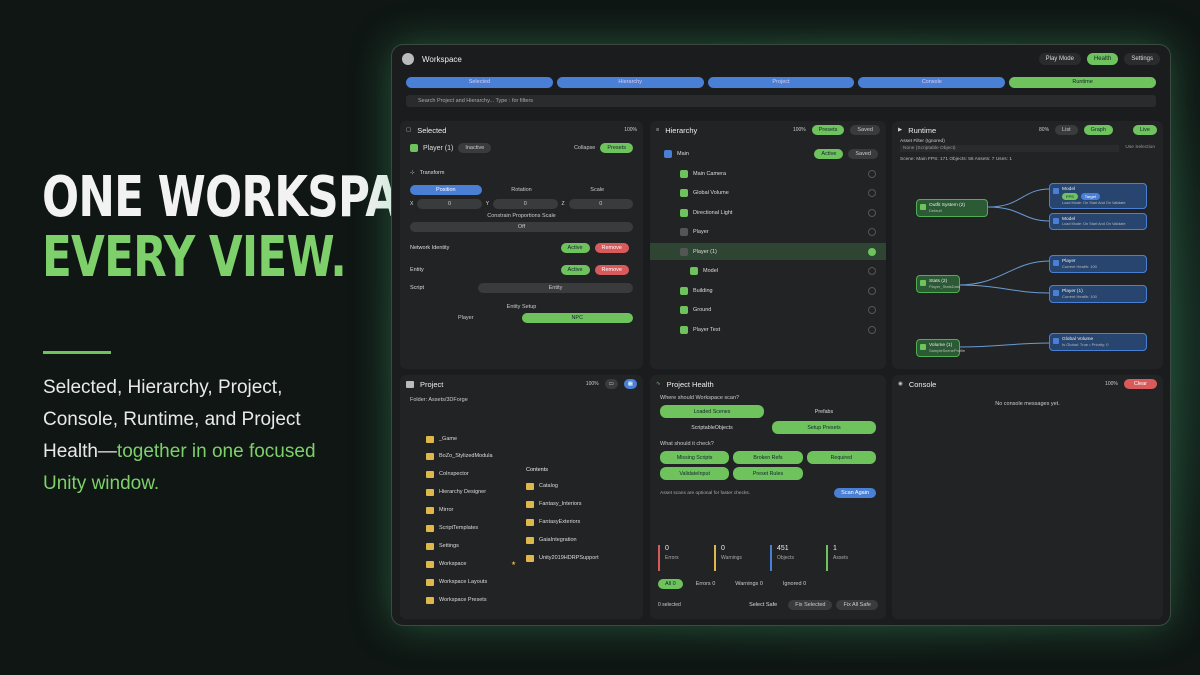  I want to click on list-item: Building, so click(768, 290).